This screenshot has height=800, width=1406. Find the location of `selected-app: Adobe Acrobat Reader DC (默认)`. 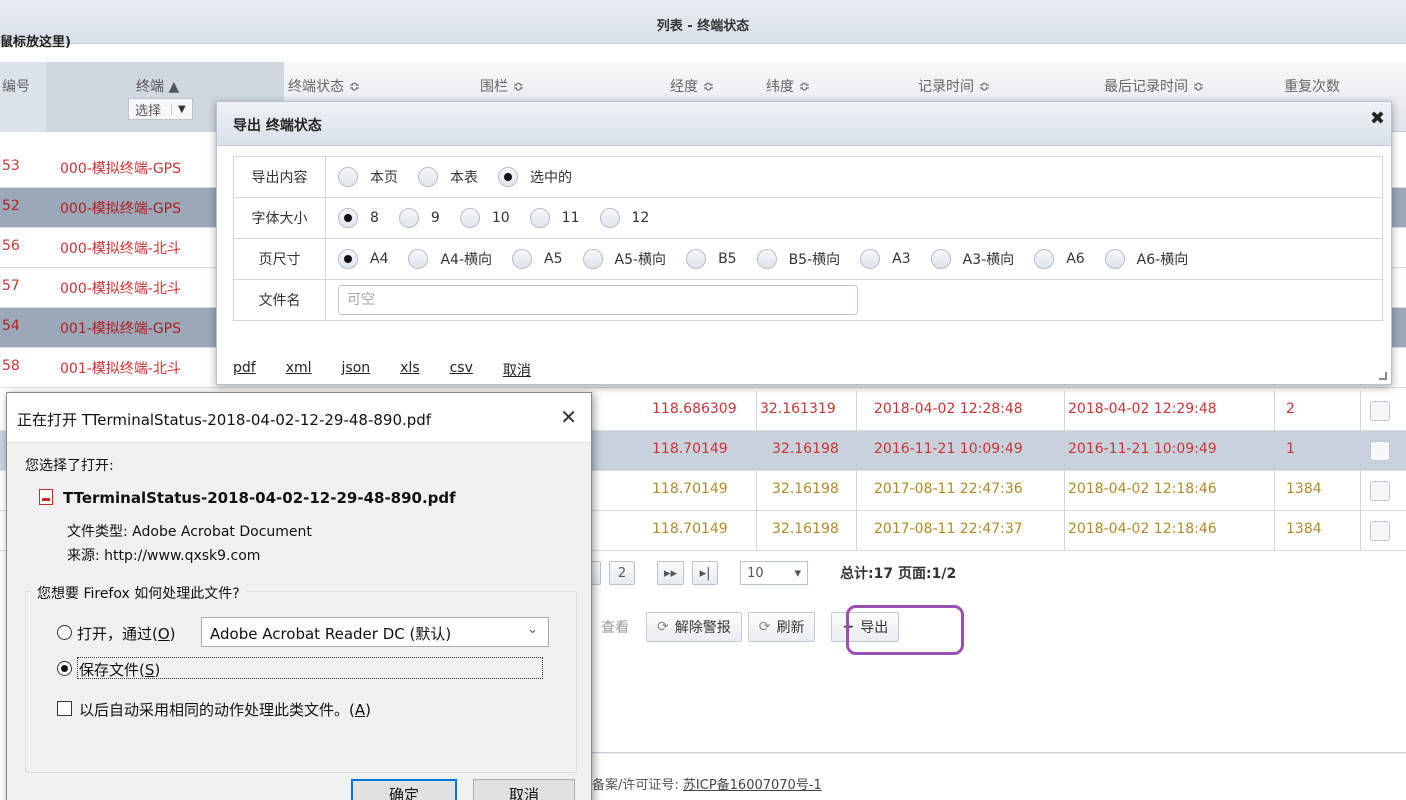

selected-app: Adobe Acrobat Reader DC (默认) is located at coordinates (331, 634).